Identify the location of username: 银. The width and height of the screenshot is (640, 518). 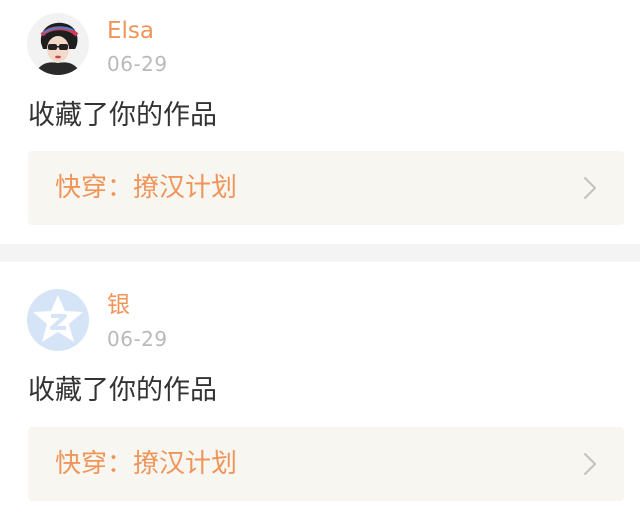
(118, 305).